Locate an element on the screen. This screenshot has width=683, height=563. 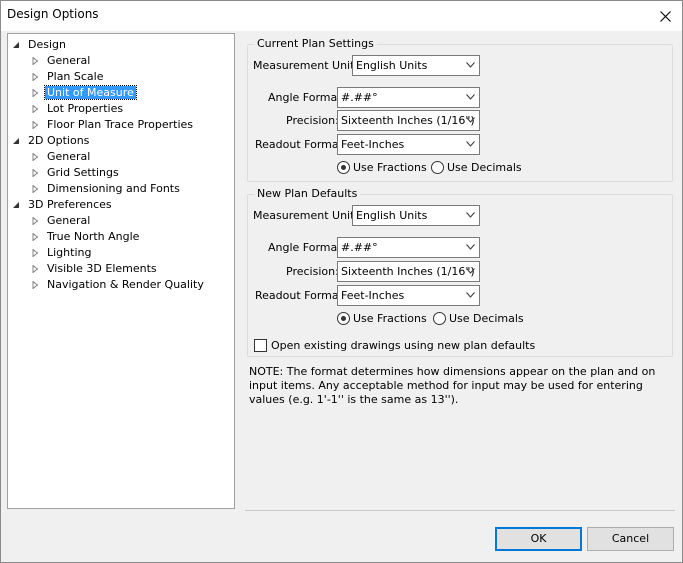
group-title: New Plan Defaults is located at coordinates (307, 194).